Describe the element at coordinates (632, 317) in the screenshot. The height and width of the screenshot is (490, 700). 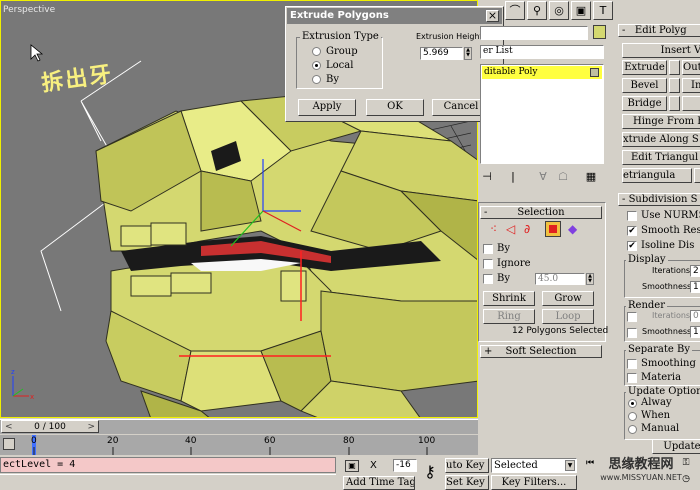
I see `render-iterations-checkbox` at that location.